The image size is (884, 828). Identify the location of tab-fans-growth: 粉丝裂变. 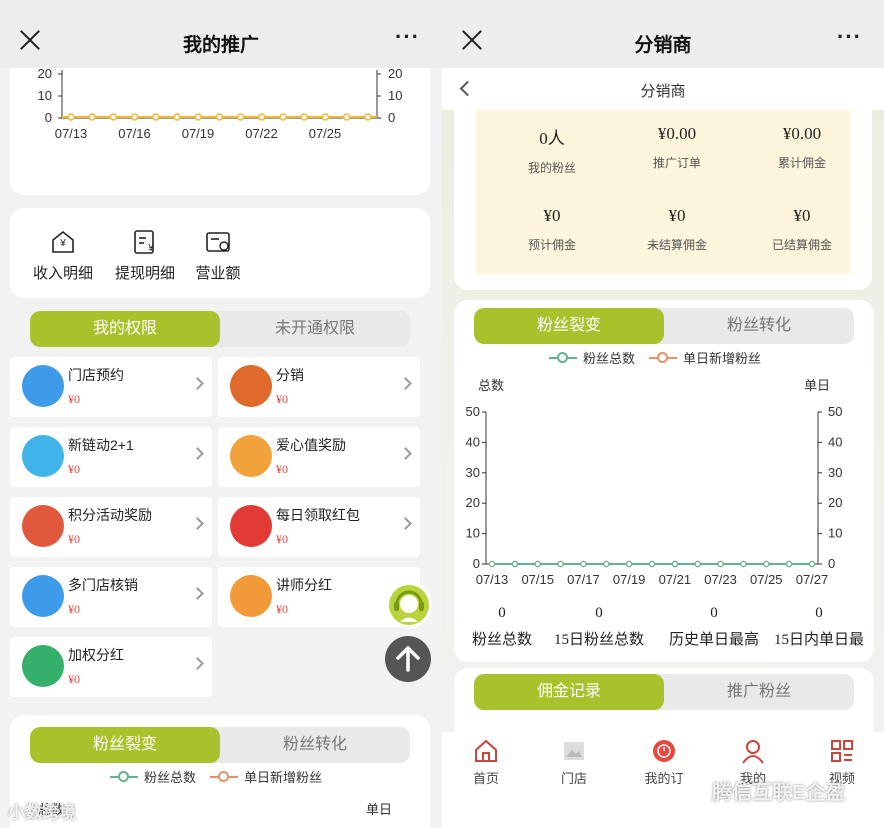
(569, 326).